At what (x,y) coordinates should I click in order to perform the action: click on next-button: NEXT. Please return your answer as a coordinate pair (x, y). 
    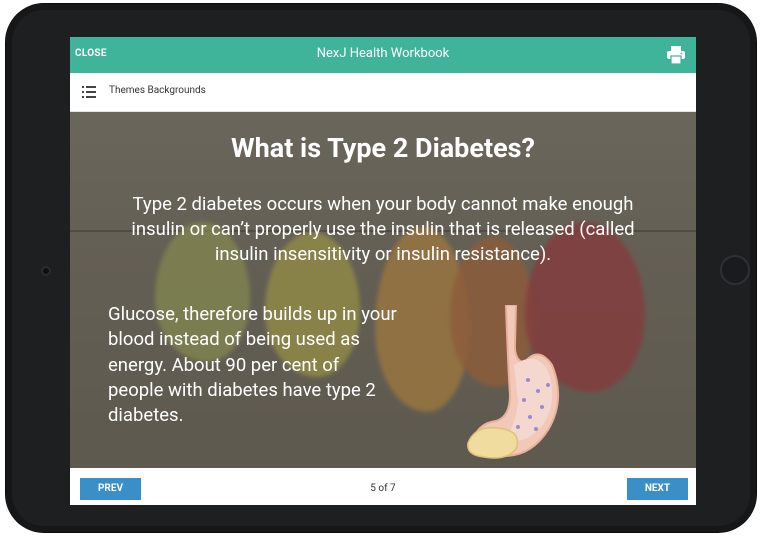
    Looking at the image, I should click on (657, 489).